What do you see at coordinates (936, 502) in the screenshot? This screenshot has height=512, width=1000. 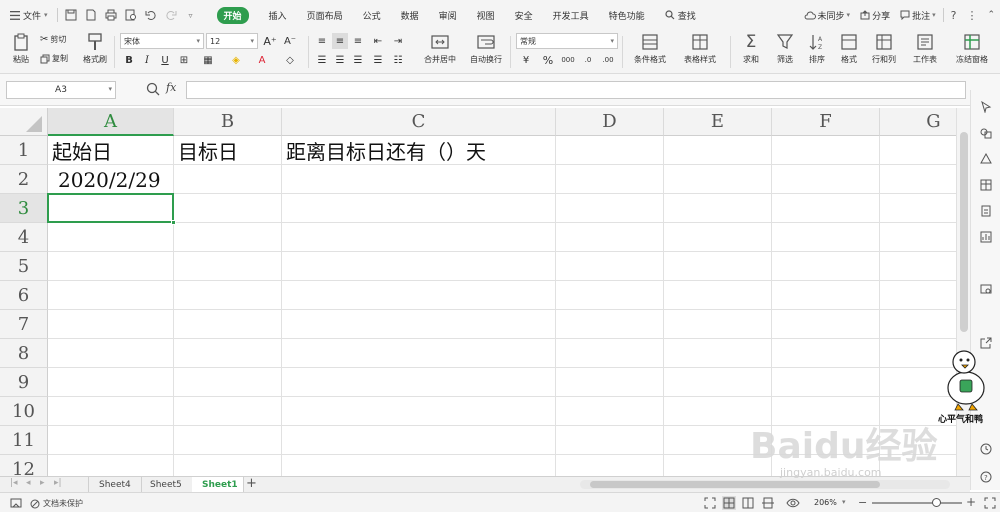 I see `zoom-slider-handle` at bounding box center [936, 502].